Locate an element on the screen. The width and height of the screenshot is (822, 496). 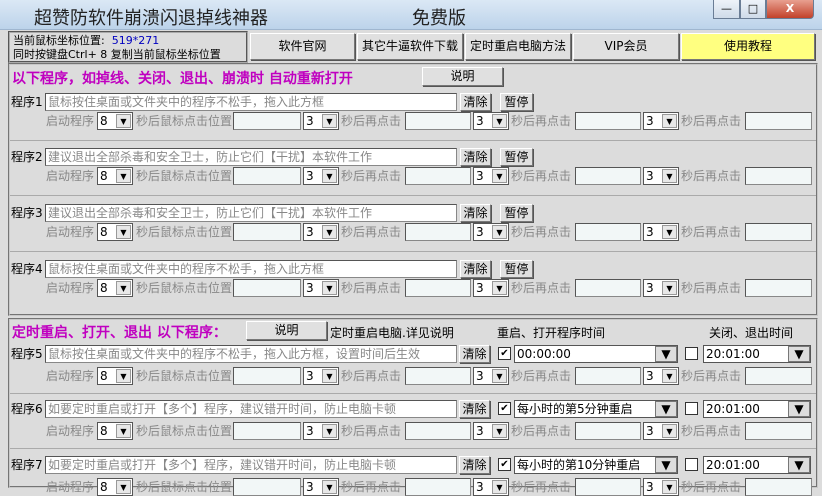
official-site-button: 软件官网 is located at coordinates (302, 46).